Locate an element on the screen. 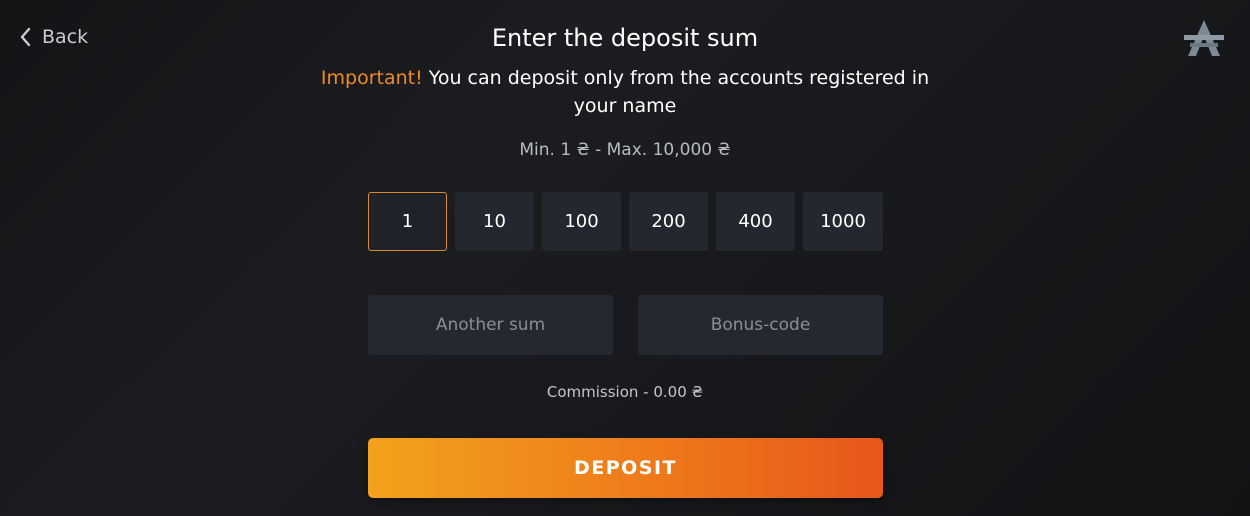 The width and height of the screenshot is (1250, 516). amount-option-10: 10 is located at coordinates (494, 221).